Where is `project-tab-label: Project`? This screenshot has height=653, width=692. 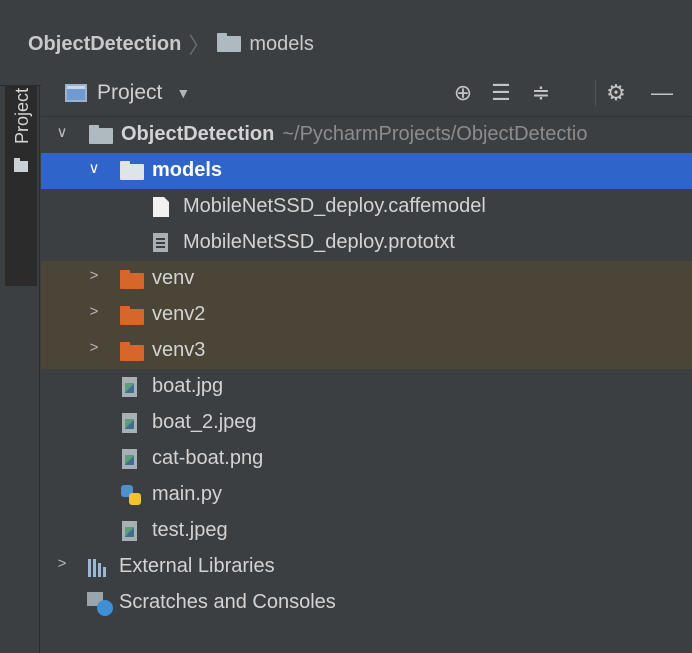
project-tab-label: Project is located at coordinates (22, 116).